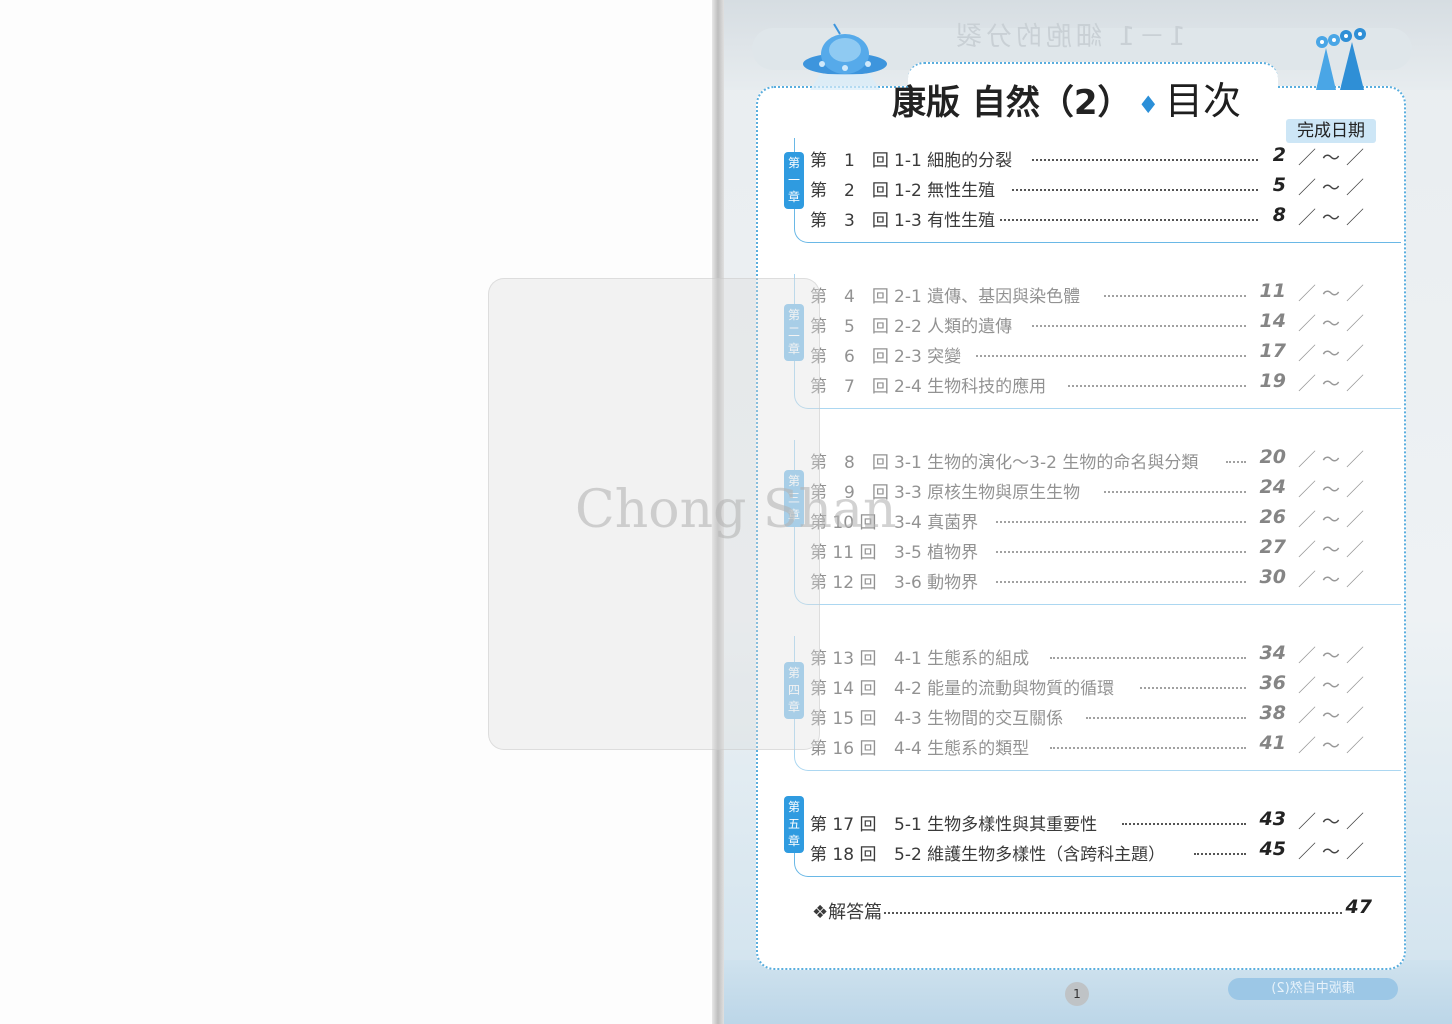 This screenshot has width=1452, height=1024. Describe the element at coordinates (849, 297) in the screenshot. I see `lesson-number: 第 4 回` at that location.